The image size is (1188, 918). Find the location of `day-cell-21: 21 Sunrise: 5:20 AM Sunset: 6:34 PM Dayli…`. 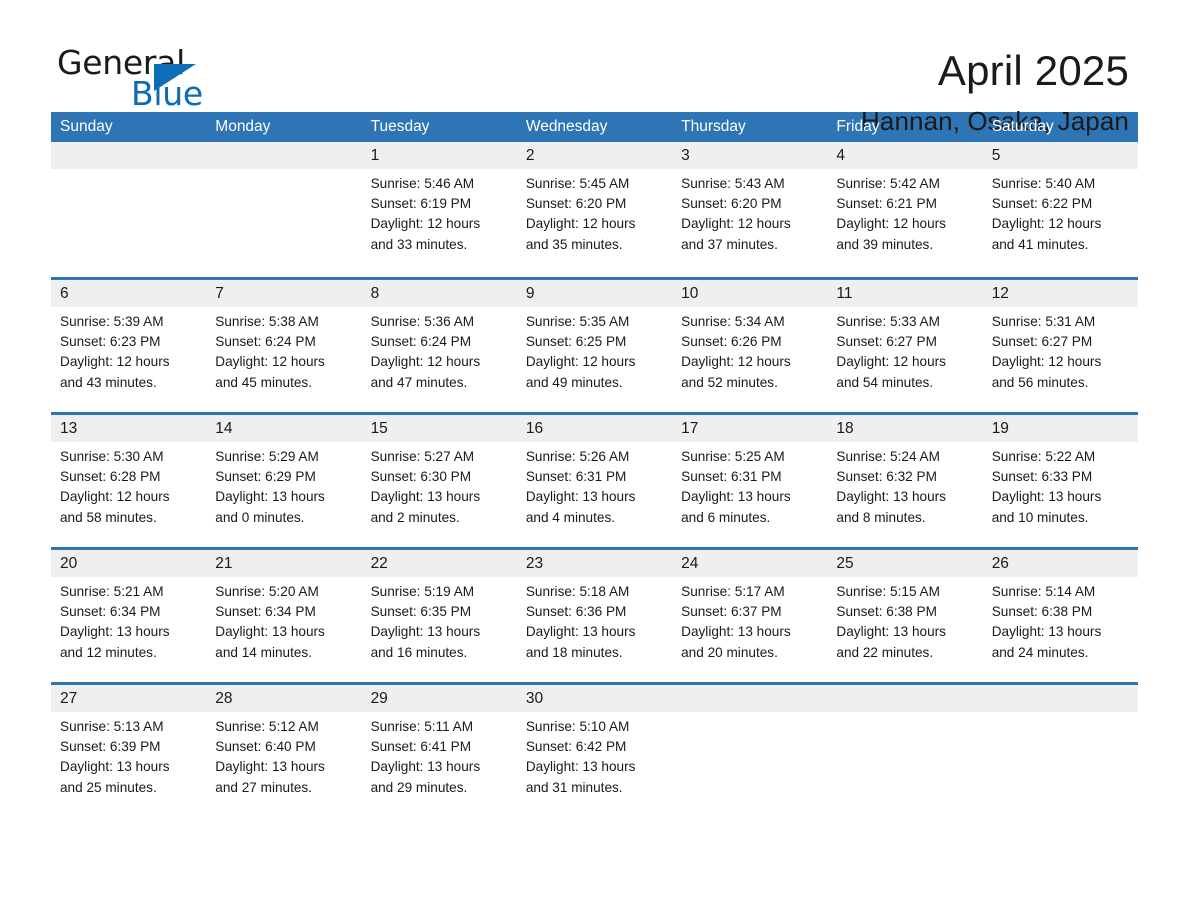

day-cell-21: 21 Sunrise: 5:20 AM Sunset: 6:34 PM Dayli… is located at coordinates (283, 616).